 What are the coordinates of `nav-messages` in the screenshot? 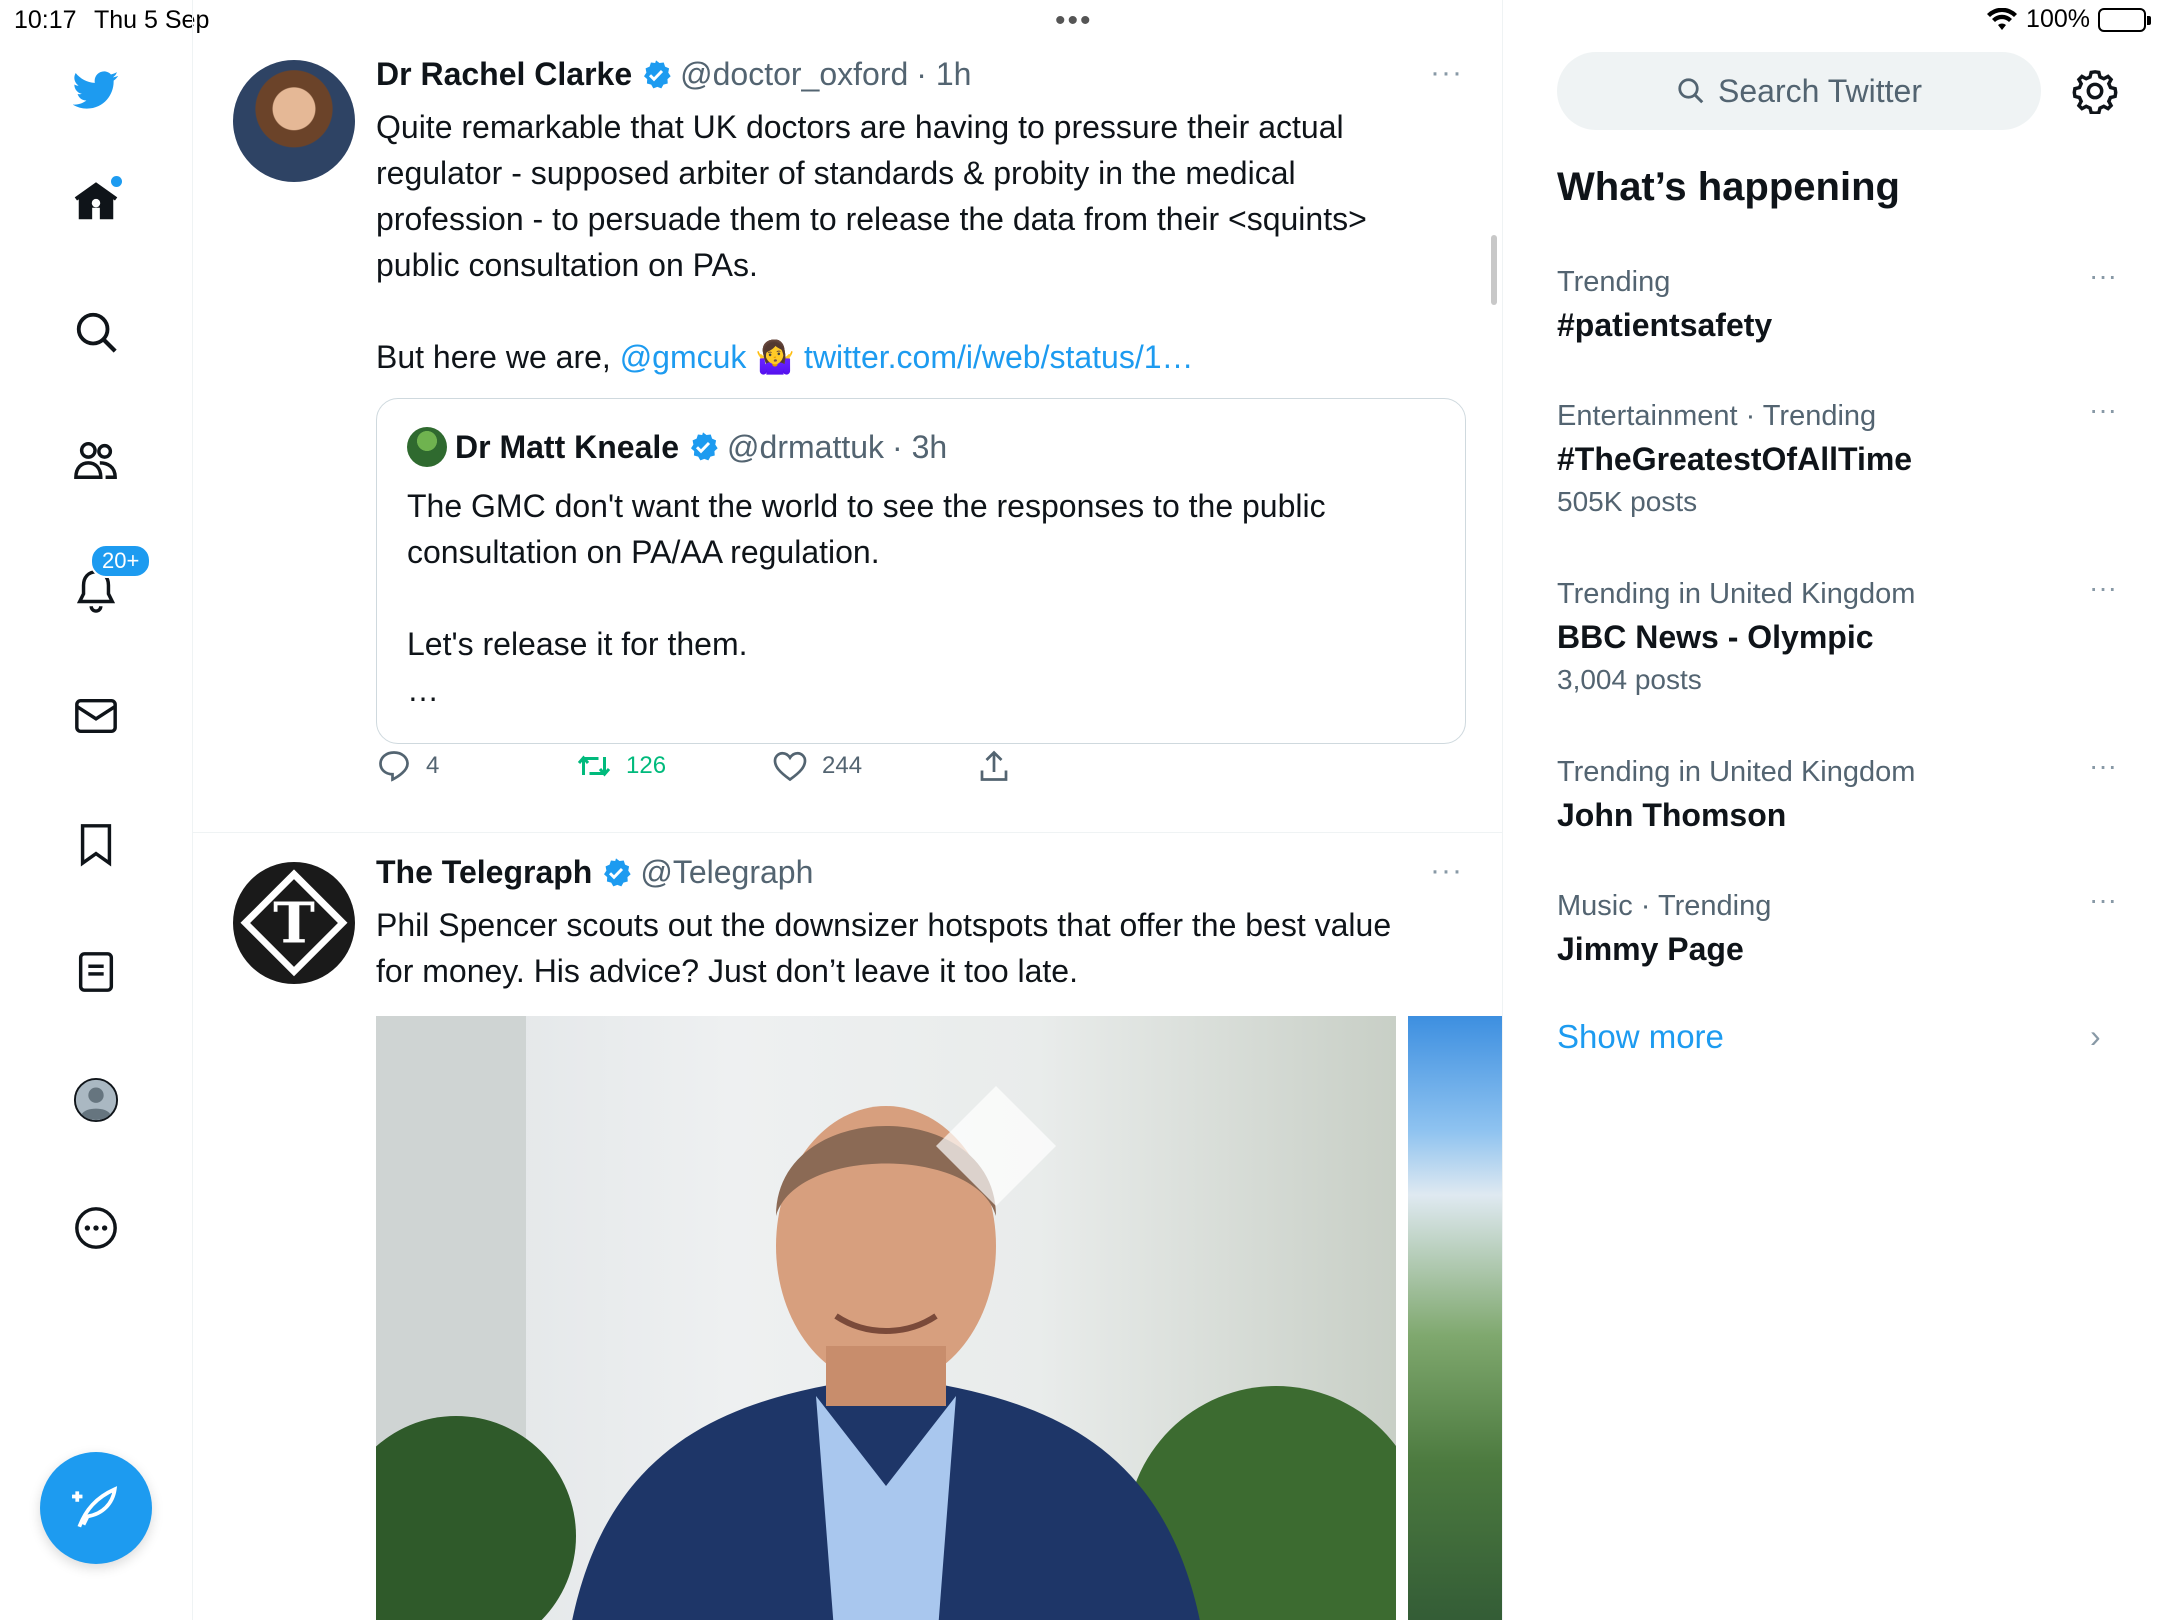 It's located at (96, 716).